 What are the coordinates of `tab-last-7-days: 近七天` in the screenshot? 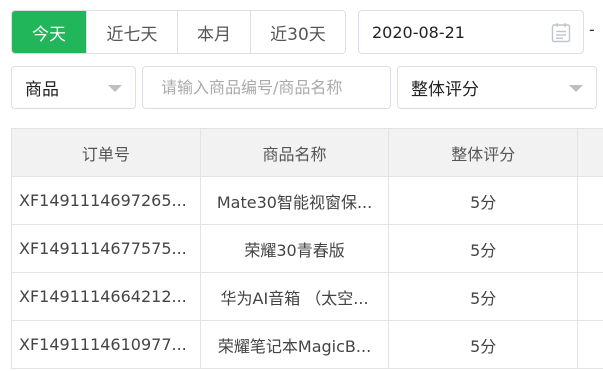 It's located at (132, 32).